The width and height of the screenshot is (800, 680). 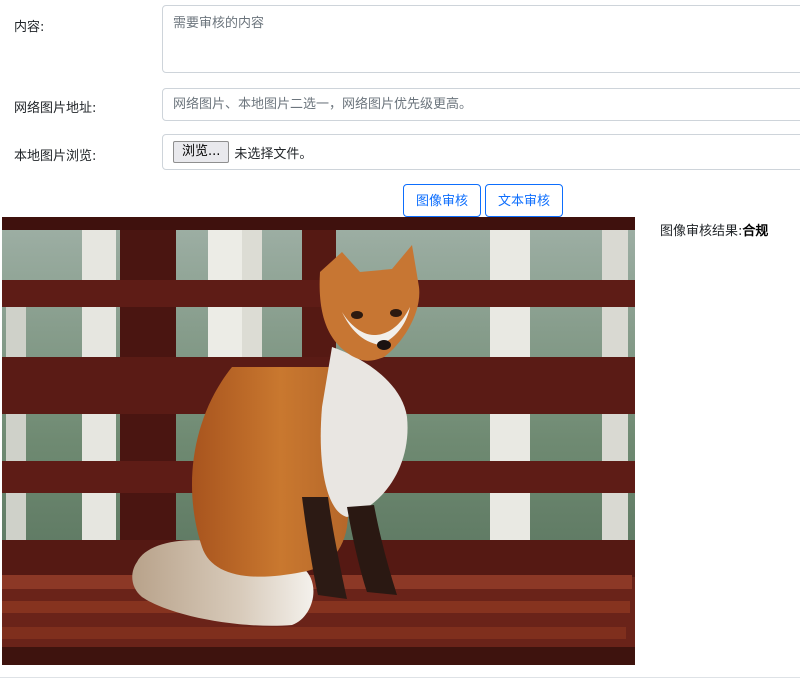 What do you see at coordinates (55, 156) in the screenshot?
I see `local-image-label: 本地图片浏览:` at bounding box center [55, 156].